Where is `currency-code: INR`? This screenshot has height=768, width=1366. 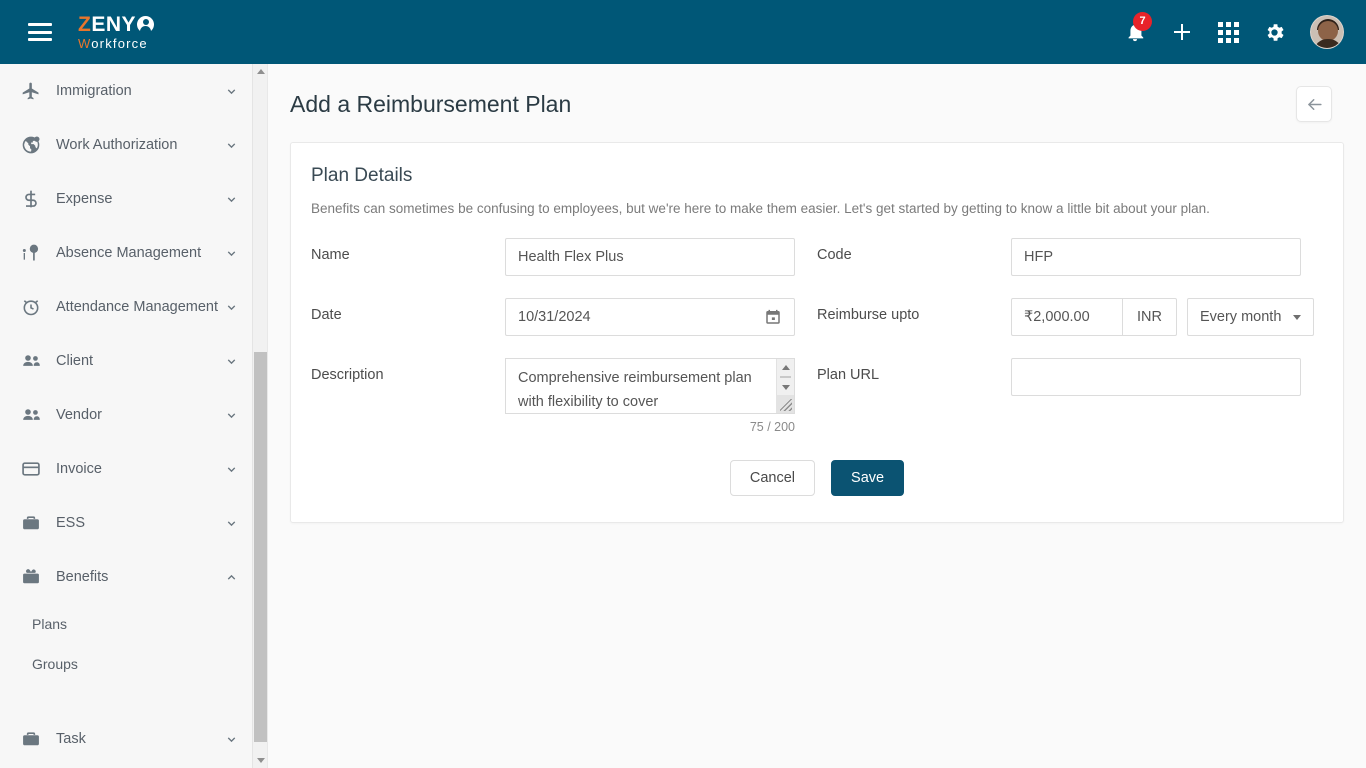
currency-code: INR is located at coordinates (1149, 317).